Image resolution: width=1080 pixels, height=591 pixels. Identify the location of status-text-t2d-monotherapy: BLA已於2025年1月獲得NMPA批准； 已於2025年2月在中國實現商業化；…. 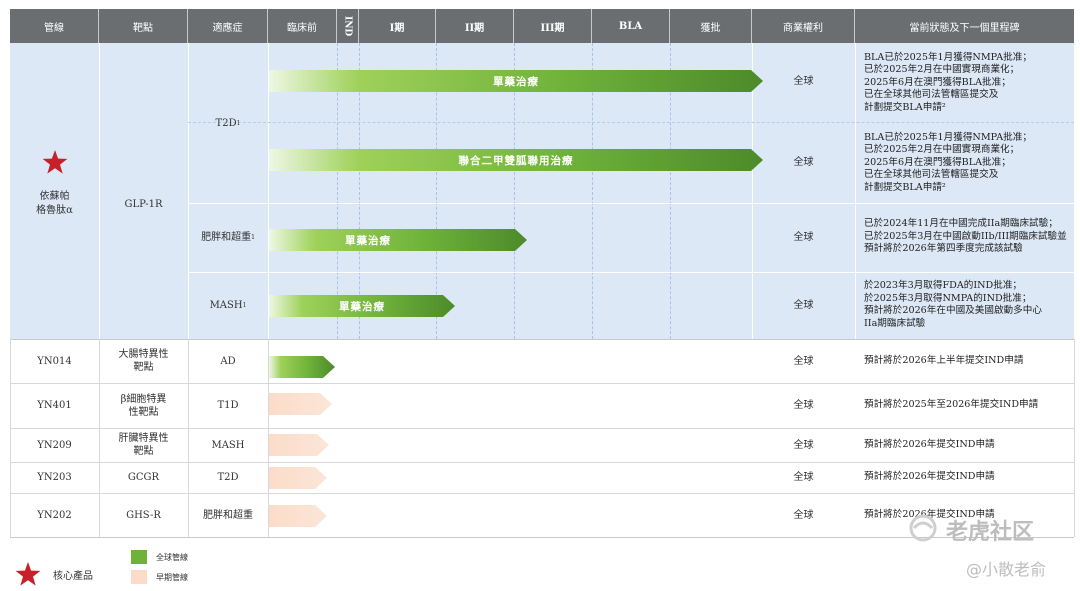
(948, 83).